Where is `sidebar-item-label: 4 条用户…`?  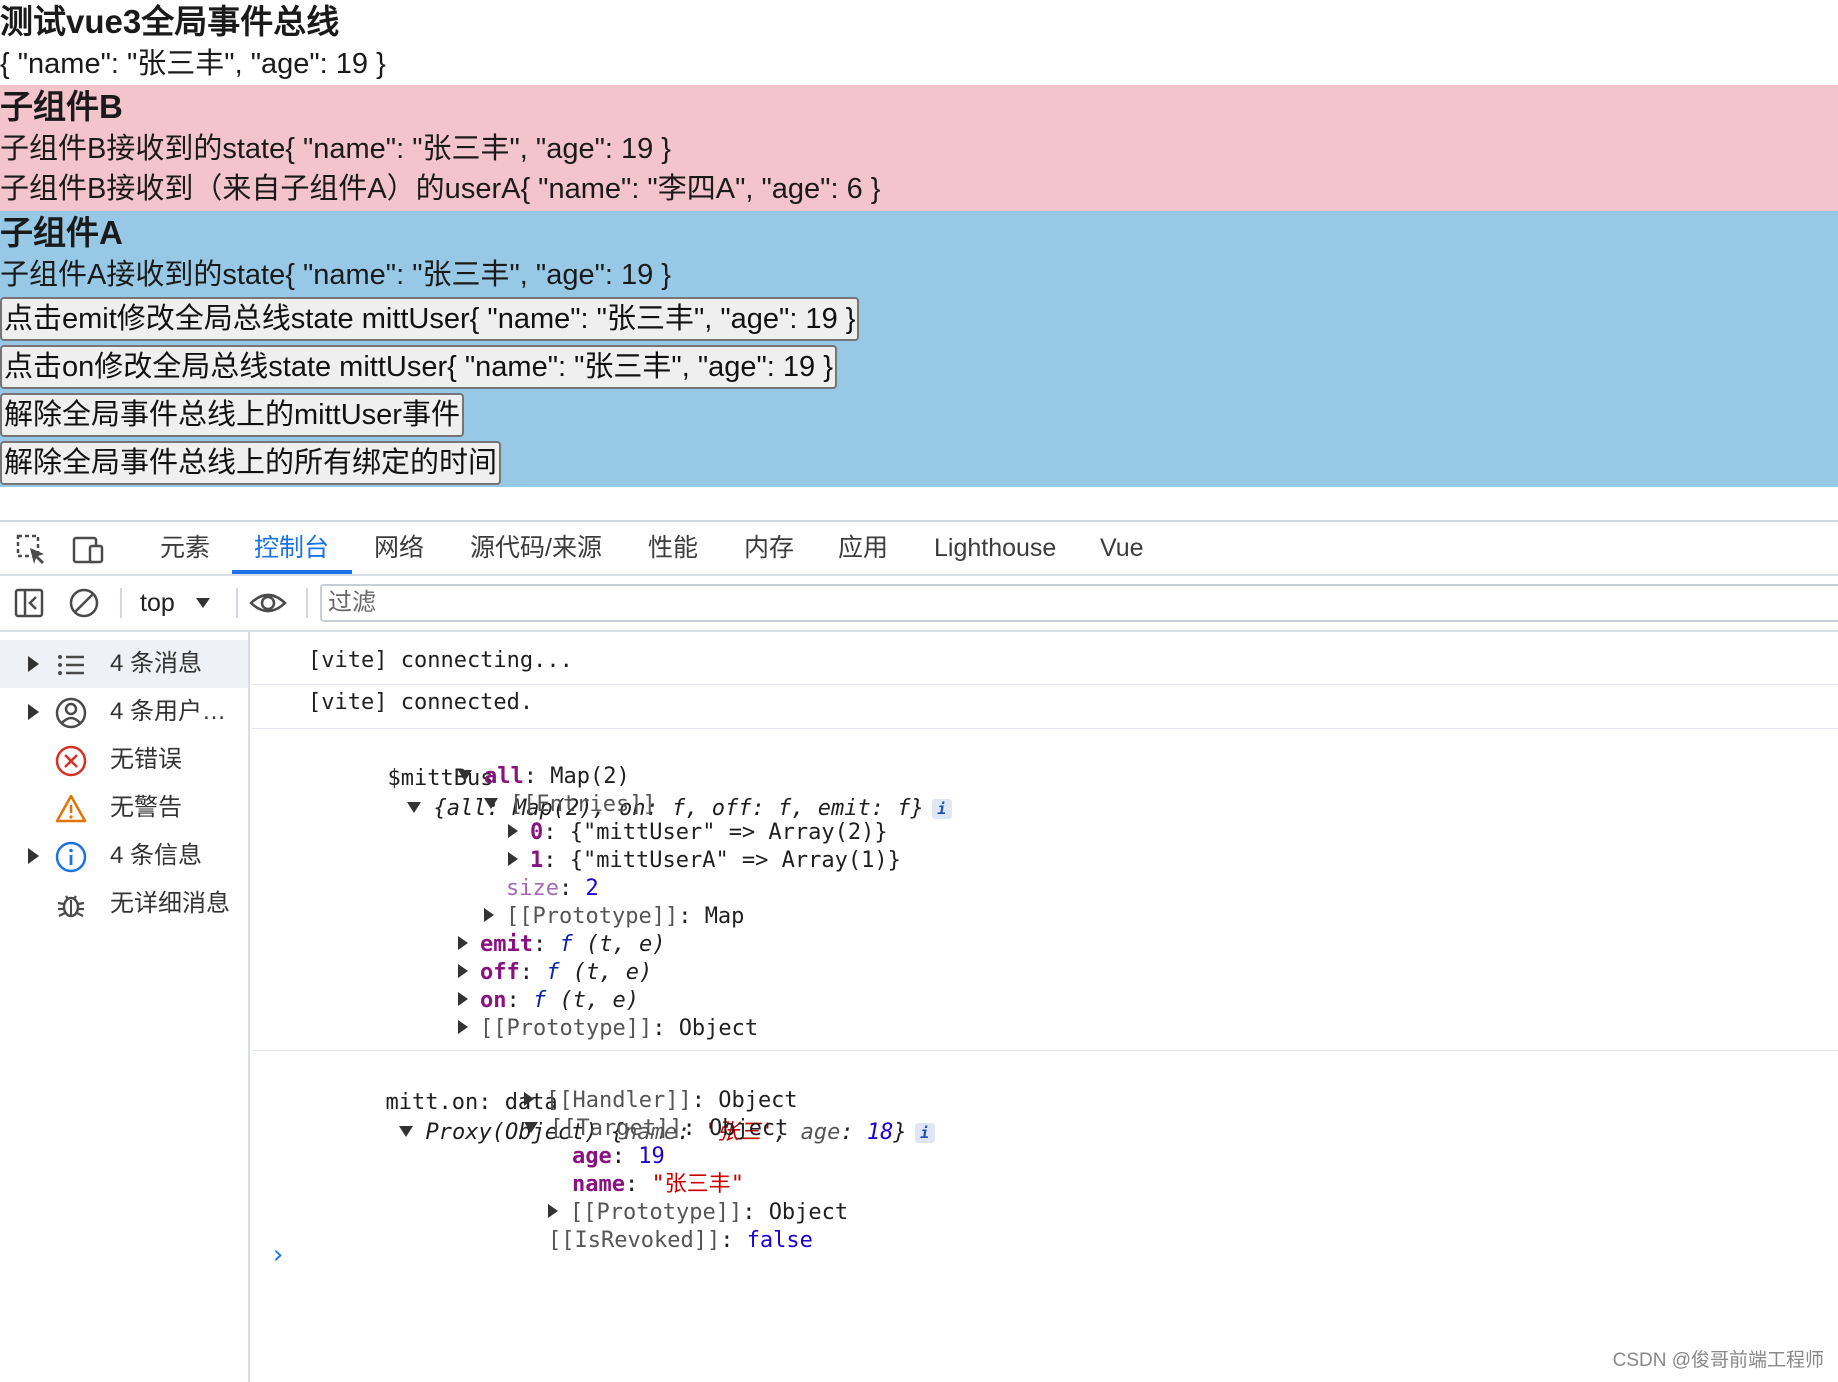 sidebar-item-label: 4 条用户… is located at coordinates (168, 711).